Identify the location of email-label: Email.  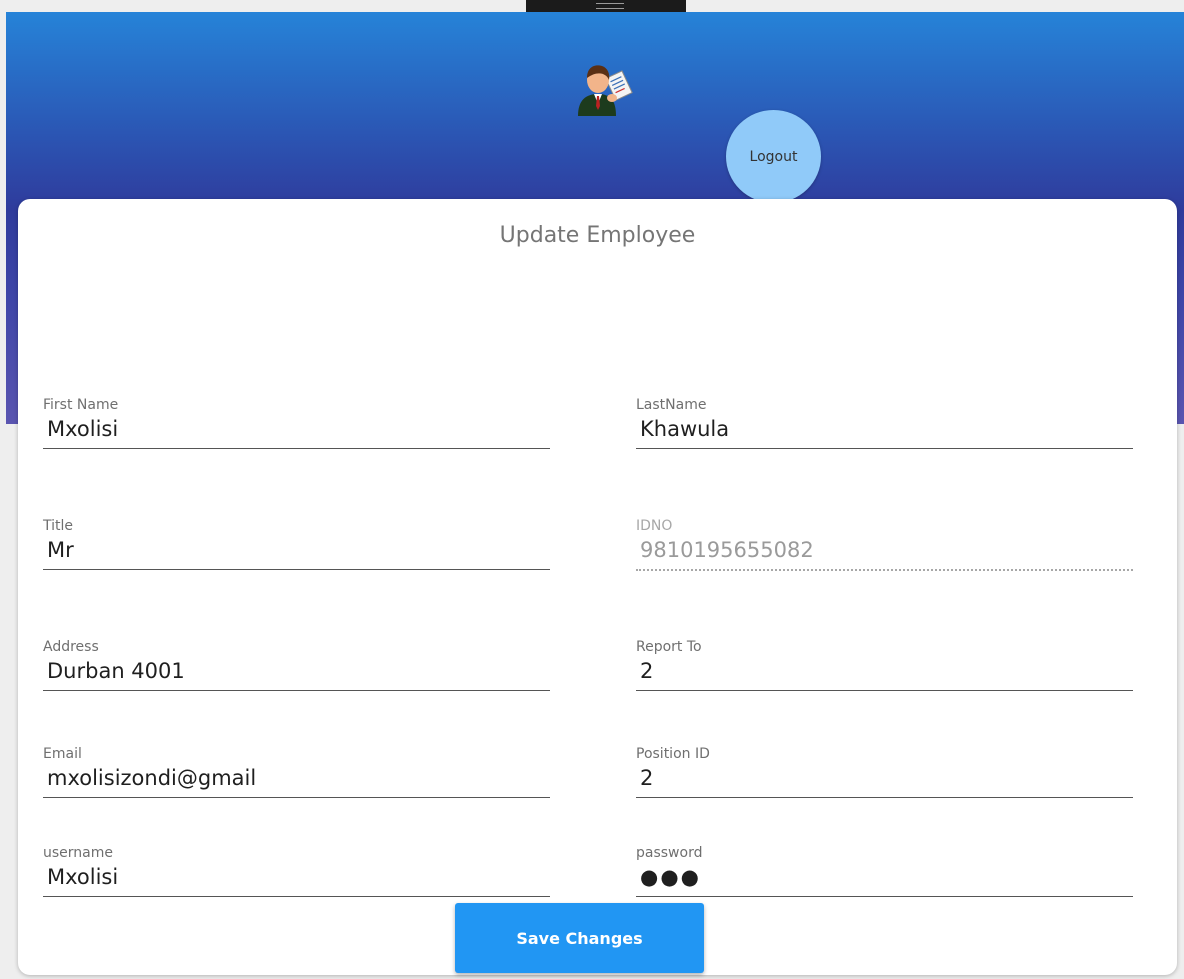
(62, 754).